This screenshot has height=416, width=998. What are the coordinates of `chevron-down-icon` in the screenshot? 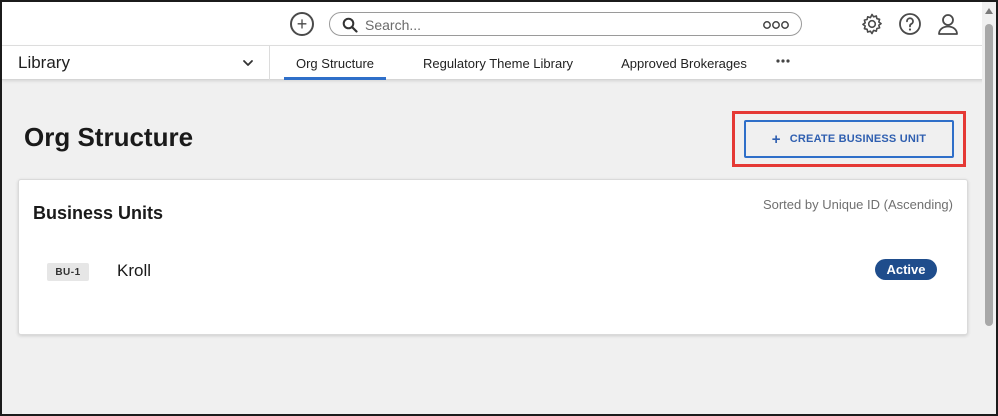 It's located at (248, 63).